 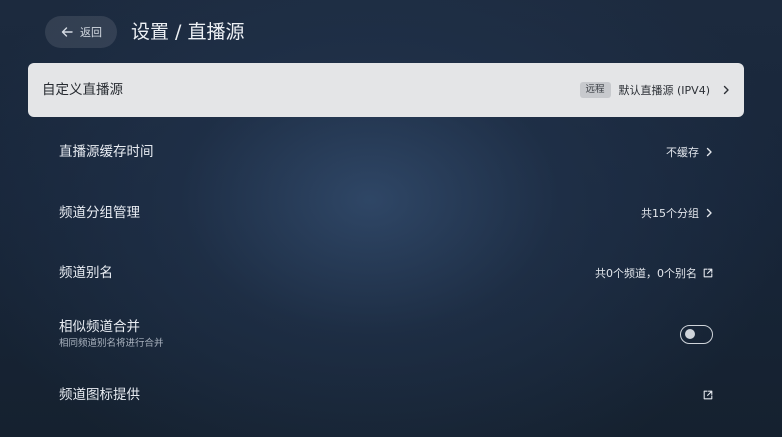 What do you see at coordinates (682, 152) in the screenshot?
I see `row-value: 不缓存` at bounding box center [682, 152].